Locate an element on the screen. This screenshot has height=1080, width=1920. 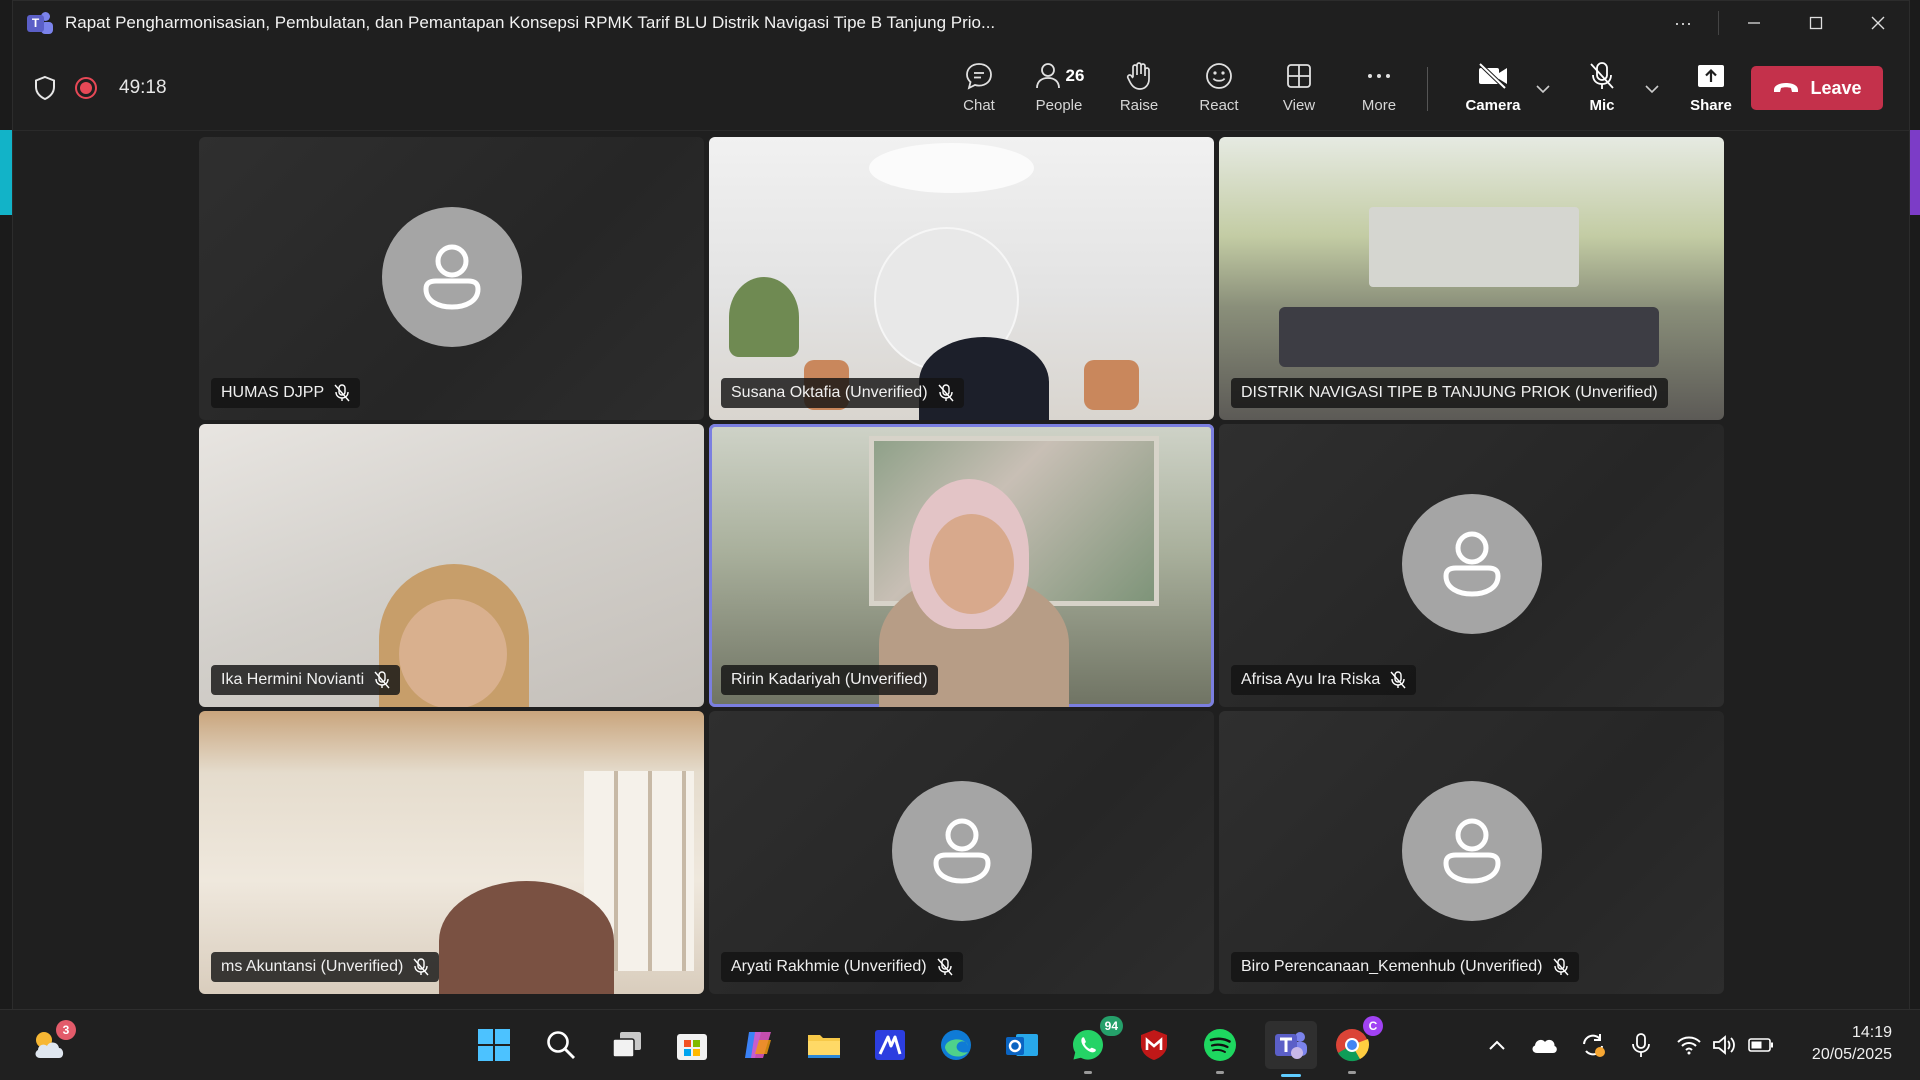
participant-name-tag: Ika Hermini Novianti is located at coordinates (306, 680).